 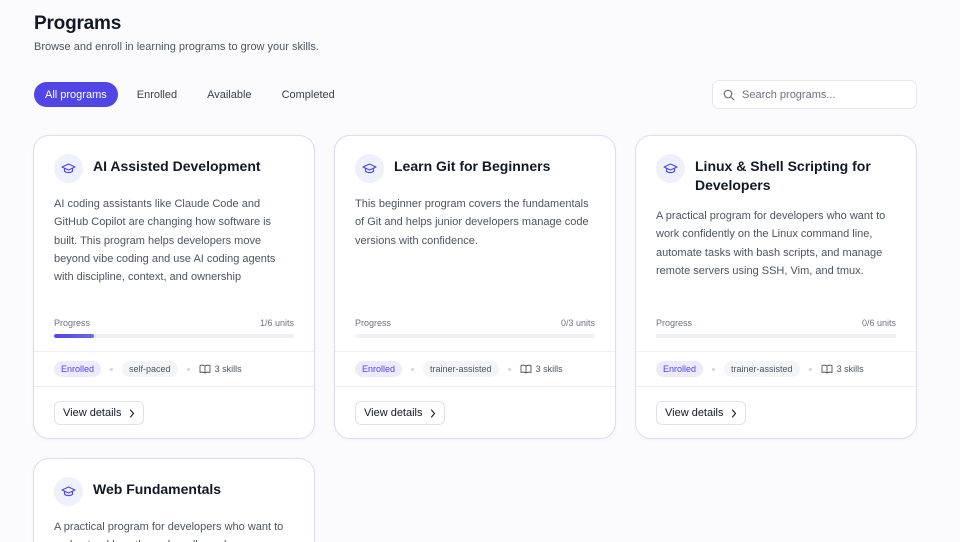 What do you see at coordinates (475, 328) in the screenshot?
I see `progress-section: Progress 0/3 units` at bounding box center [475, 328].